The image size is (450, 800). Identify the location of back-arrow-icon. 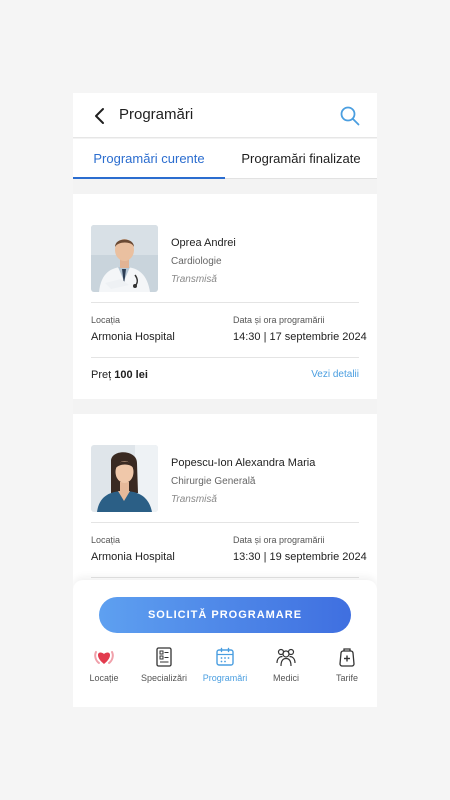
(101, 116).